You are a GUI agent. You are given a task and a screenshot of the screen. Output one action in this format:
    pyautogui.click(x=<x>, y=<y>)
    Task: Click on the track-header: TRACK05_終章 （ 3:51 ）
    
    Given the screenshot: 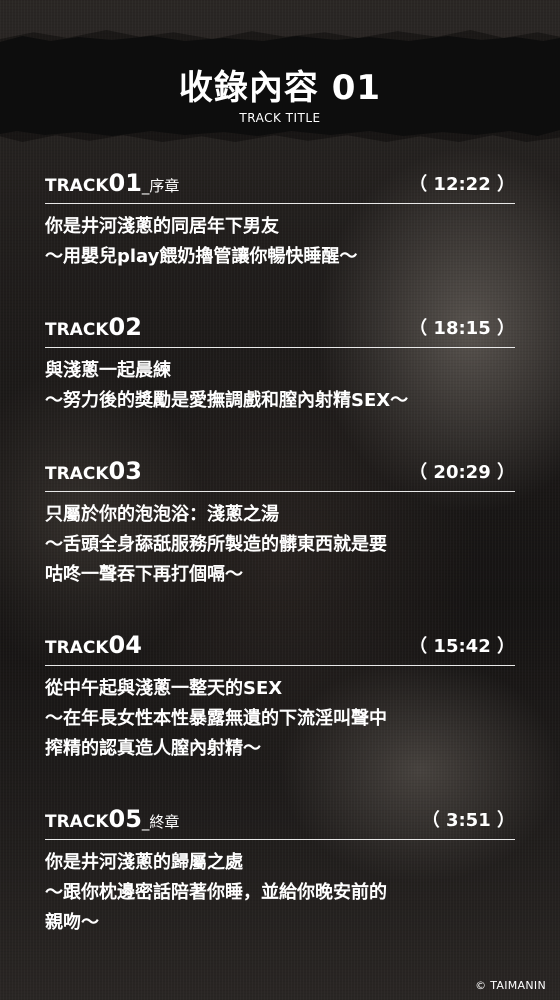 What is the action you would take?
    pyautogui.click(x=280, y=822)
    